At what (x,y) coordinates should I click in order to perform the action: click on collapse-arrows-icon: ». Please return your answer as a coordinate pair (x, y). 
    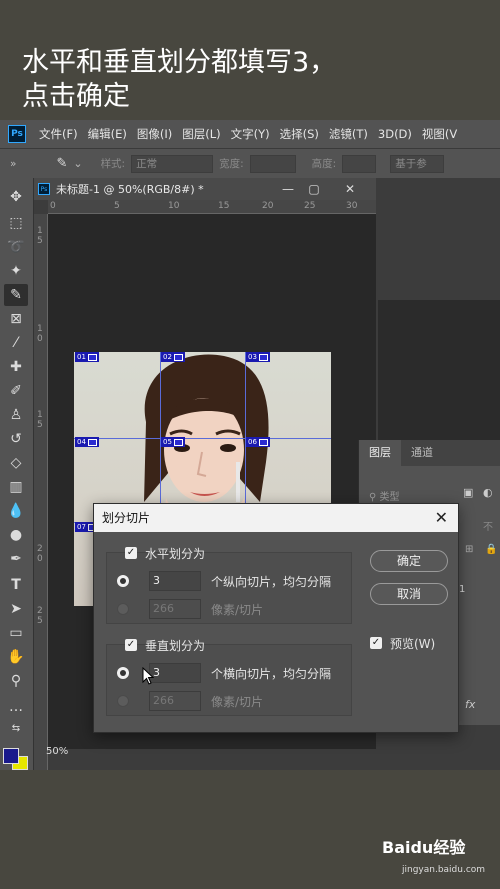
    Looking at the image, I should click on (13, 164).